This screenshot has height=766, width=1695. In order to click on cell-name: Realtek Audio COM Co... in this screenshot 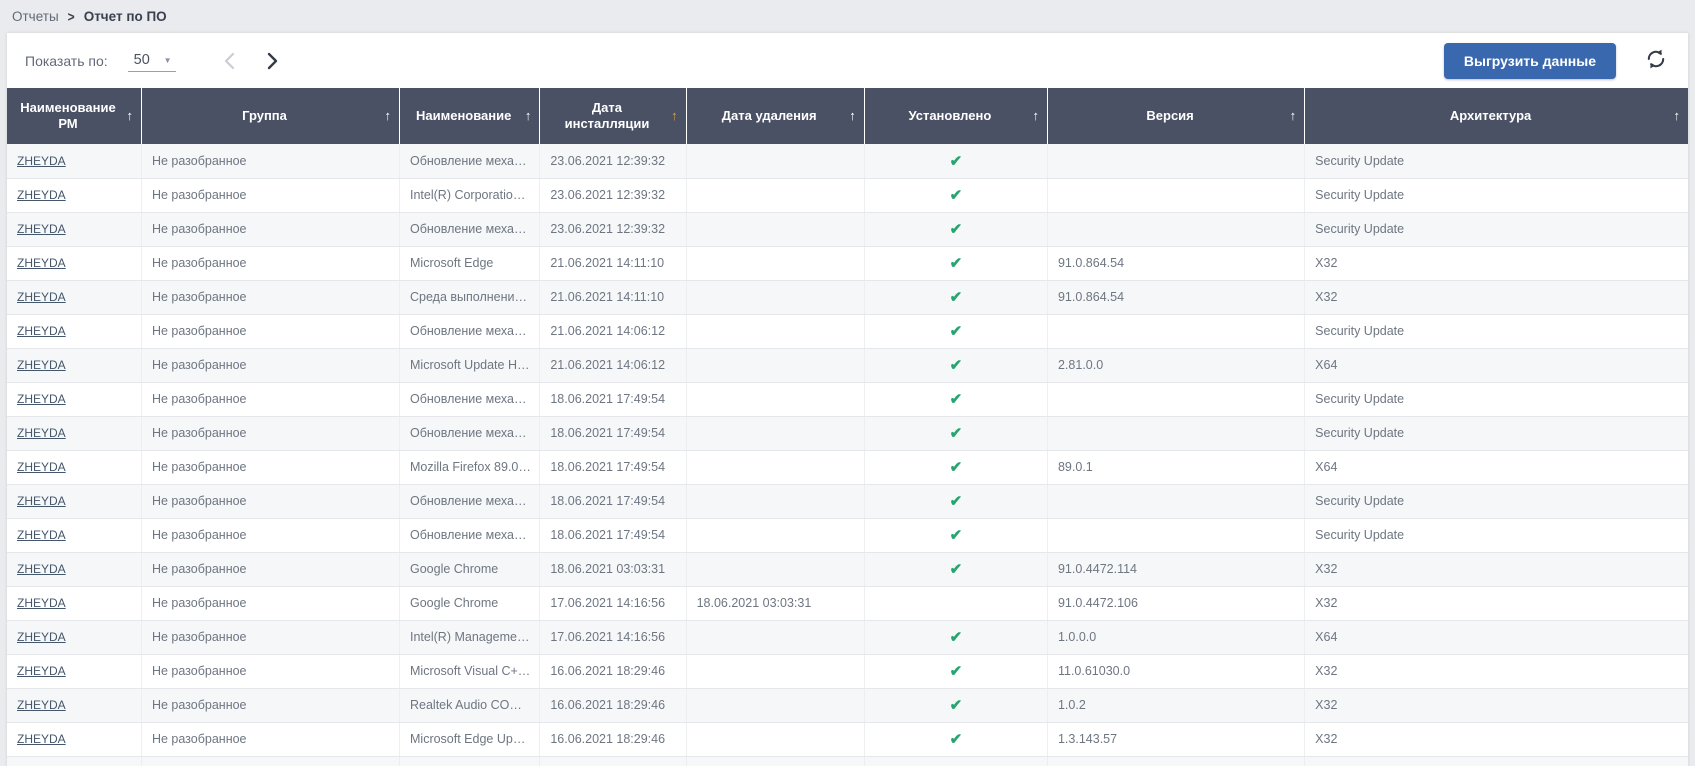, I will do `click(470, 705)`.